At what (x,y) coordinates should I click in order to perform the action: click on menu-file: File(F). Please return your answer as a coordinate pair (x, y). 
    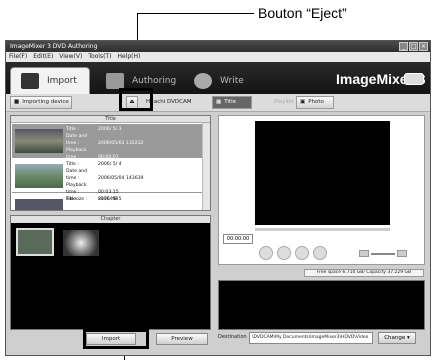
    Looking at the image, I should click on (18, 57).